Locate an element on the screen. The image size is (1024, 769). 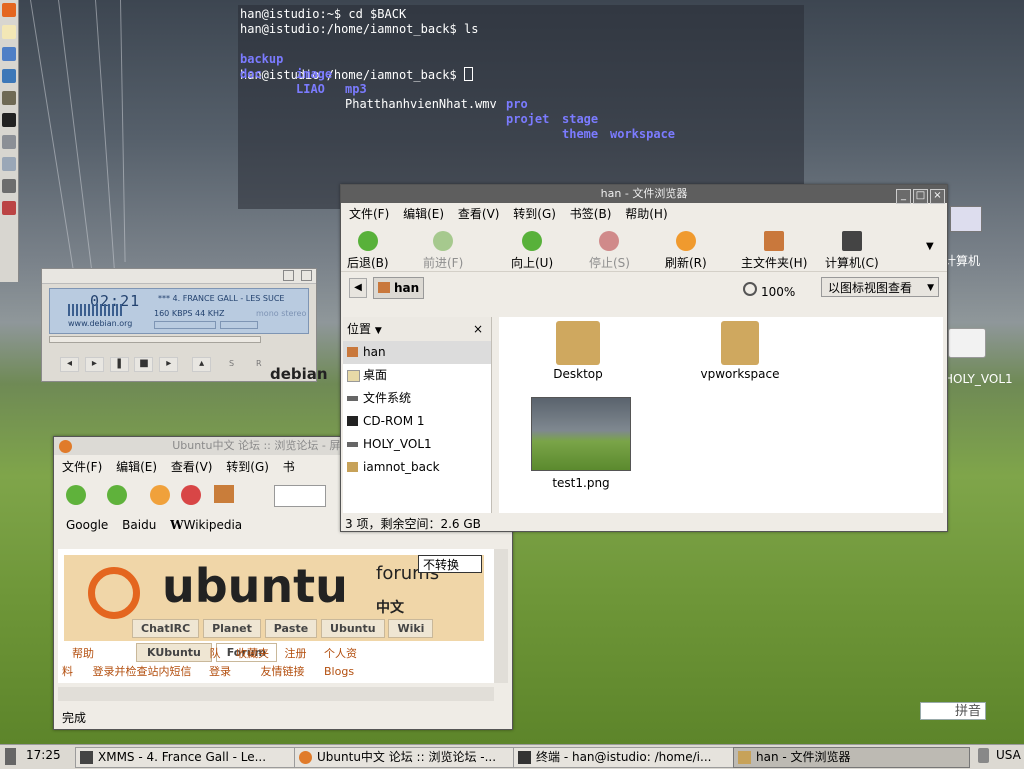
prev-icon: ◂ is located at coordinates (69, 364).